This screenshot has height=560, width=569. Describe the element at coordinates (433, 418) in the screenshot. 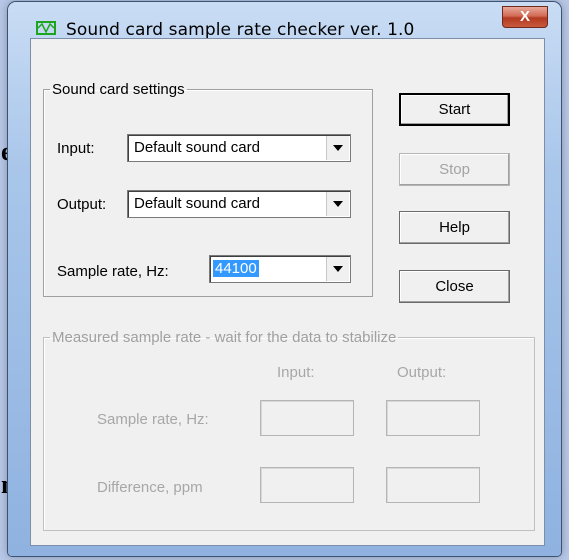

I see `measured-rate-output-field` at that location.